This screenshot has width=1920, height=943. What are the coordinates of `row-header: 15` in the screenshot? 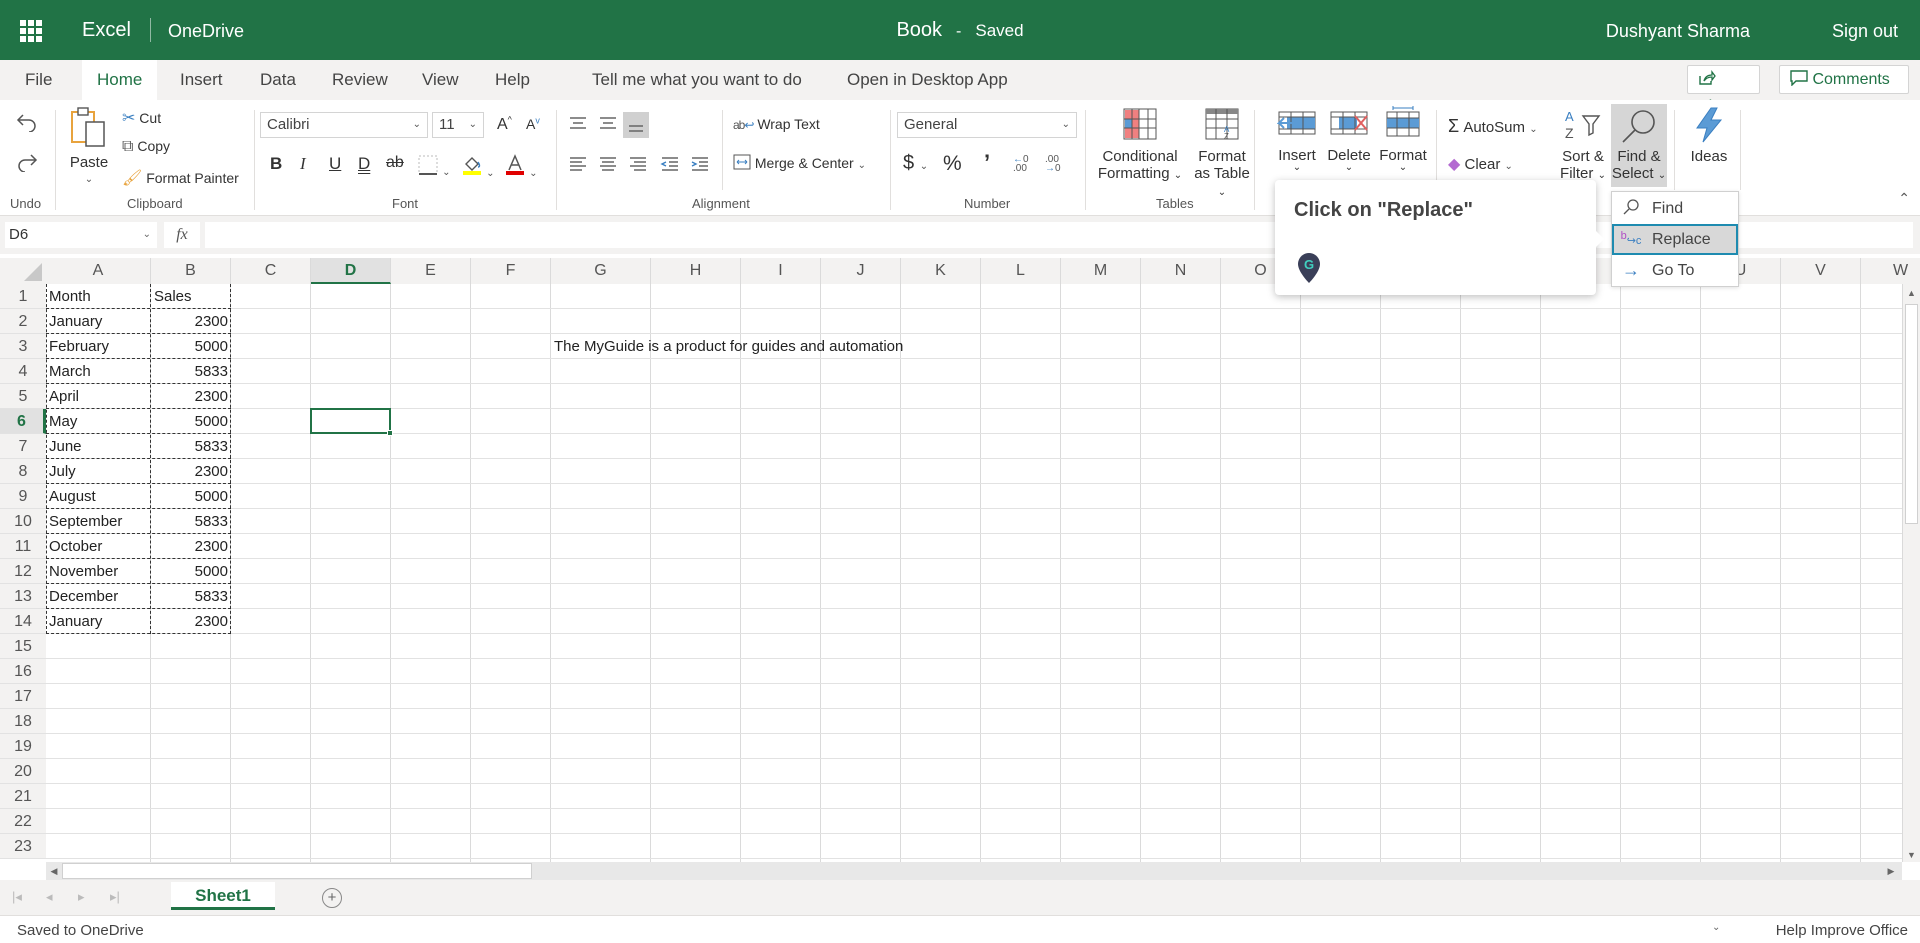 It's located at (23, 646).